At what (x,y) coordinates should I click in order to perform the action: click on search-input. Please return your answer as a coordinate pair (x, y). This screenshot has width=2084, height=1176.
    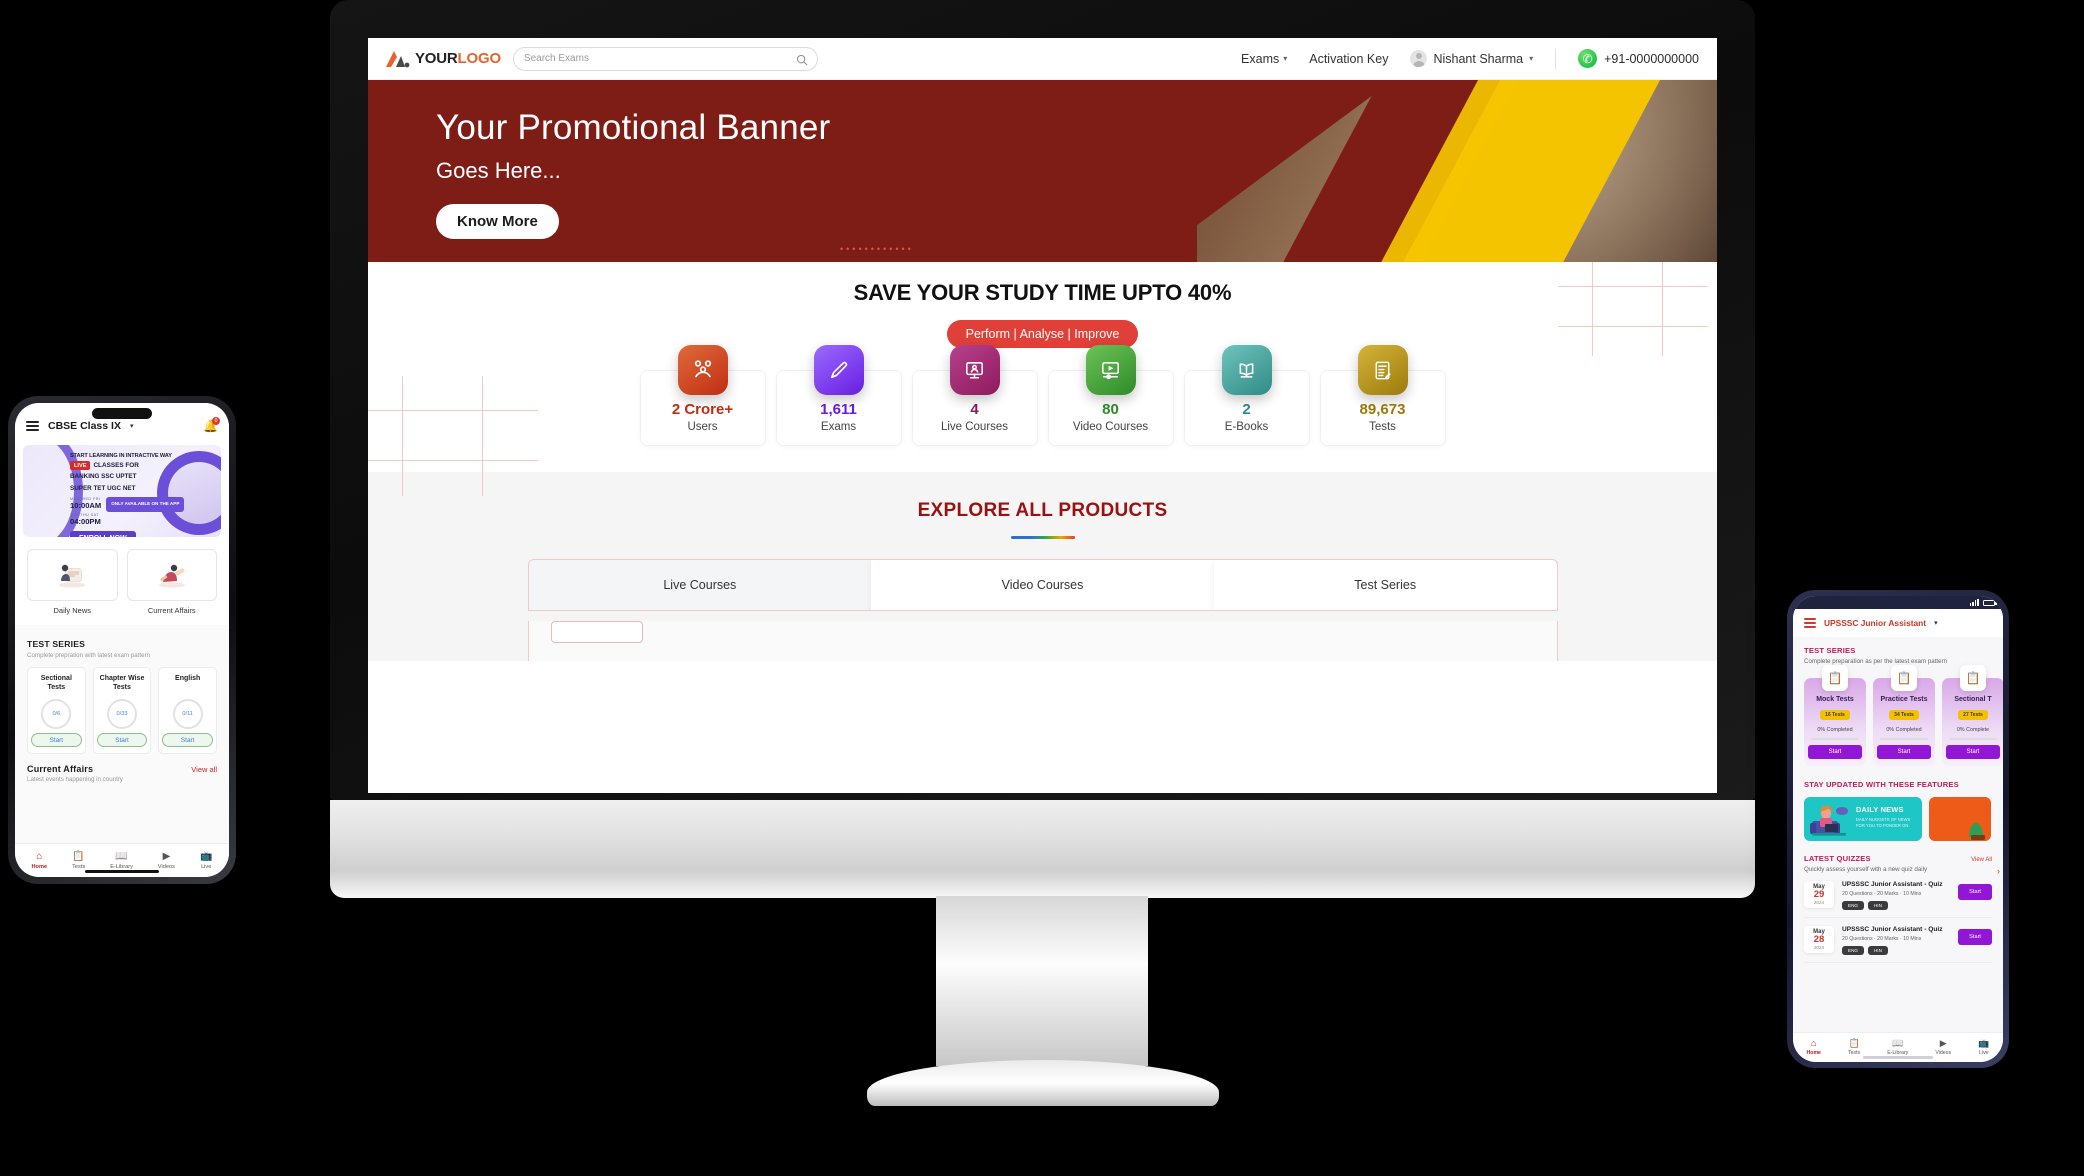
    Looking at the image, I should click on (665, 58).